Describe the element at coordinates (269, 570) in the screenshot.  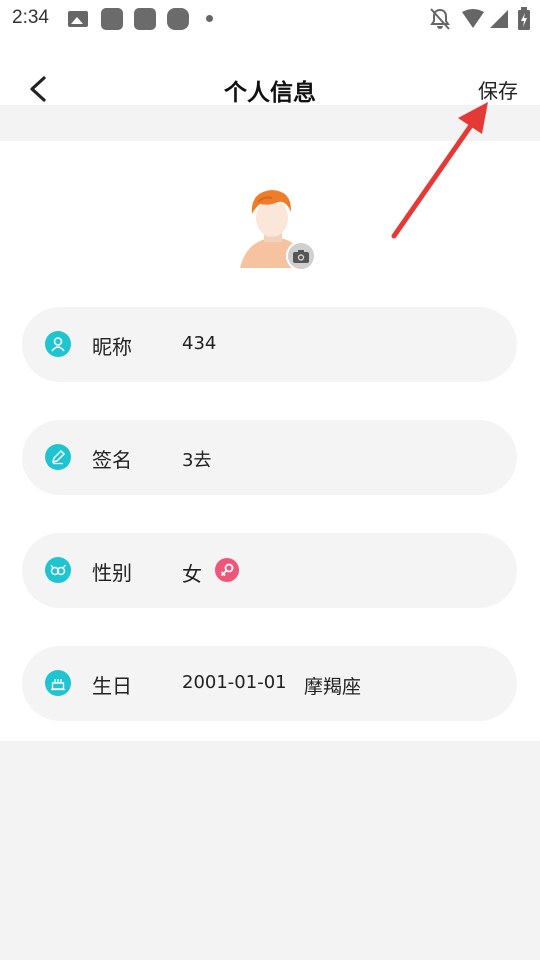
I see `gender-row: 性别 女` at that location.